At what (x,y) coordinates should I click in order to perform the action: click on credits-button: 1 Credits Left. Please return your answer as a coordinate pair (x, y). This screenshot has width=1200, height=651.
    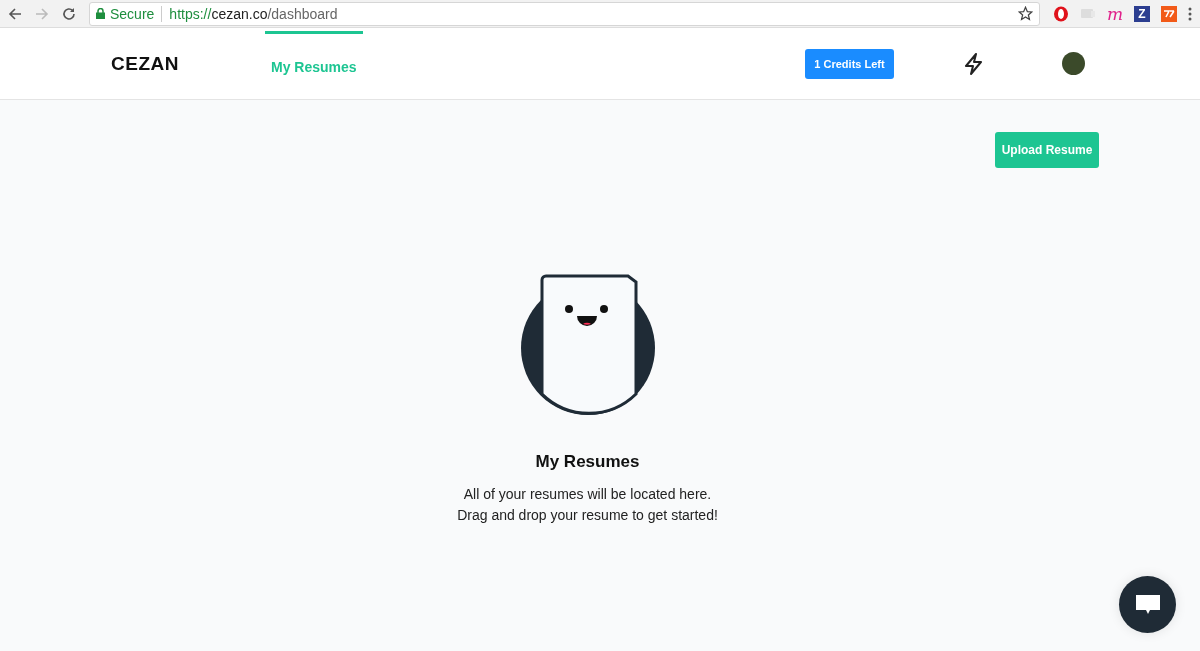
    Looking at the image, I should click on (849, 63).